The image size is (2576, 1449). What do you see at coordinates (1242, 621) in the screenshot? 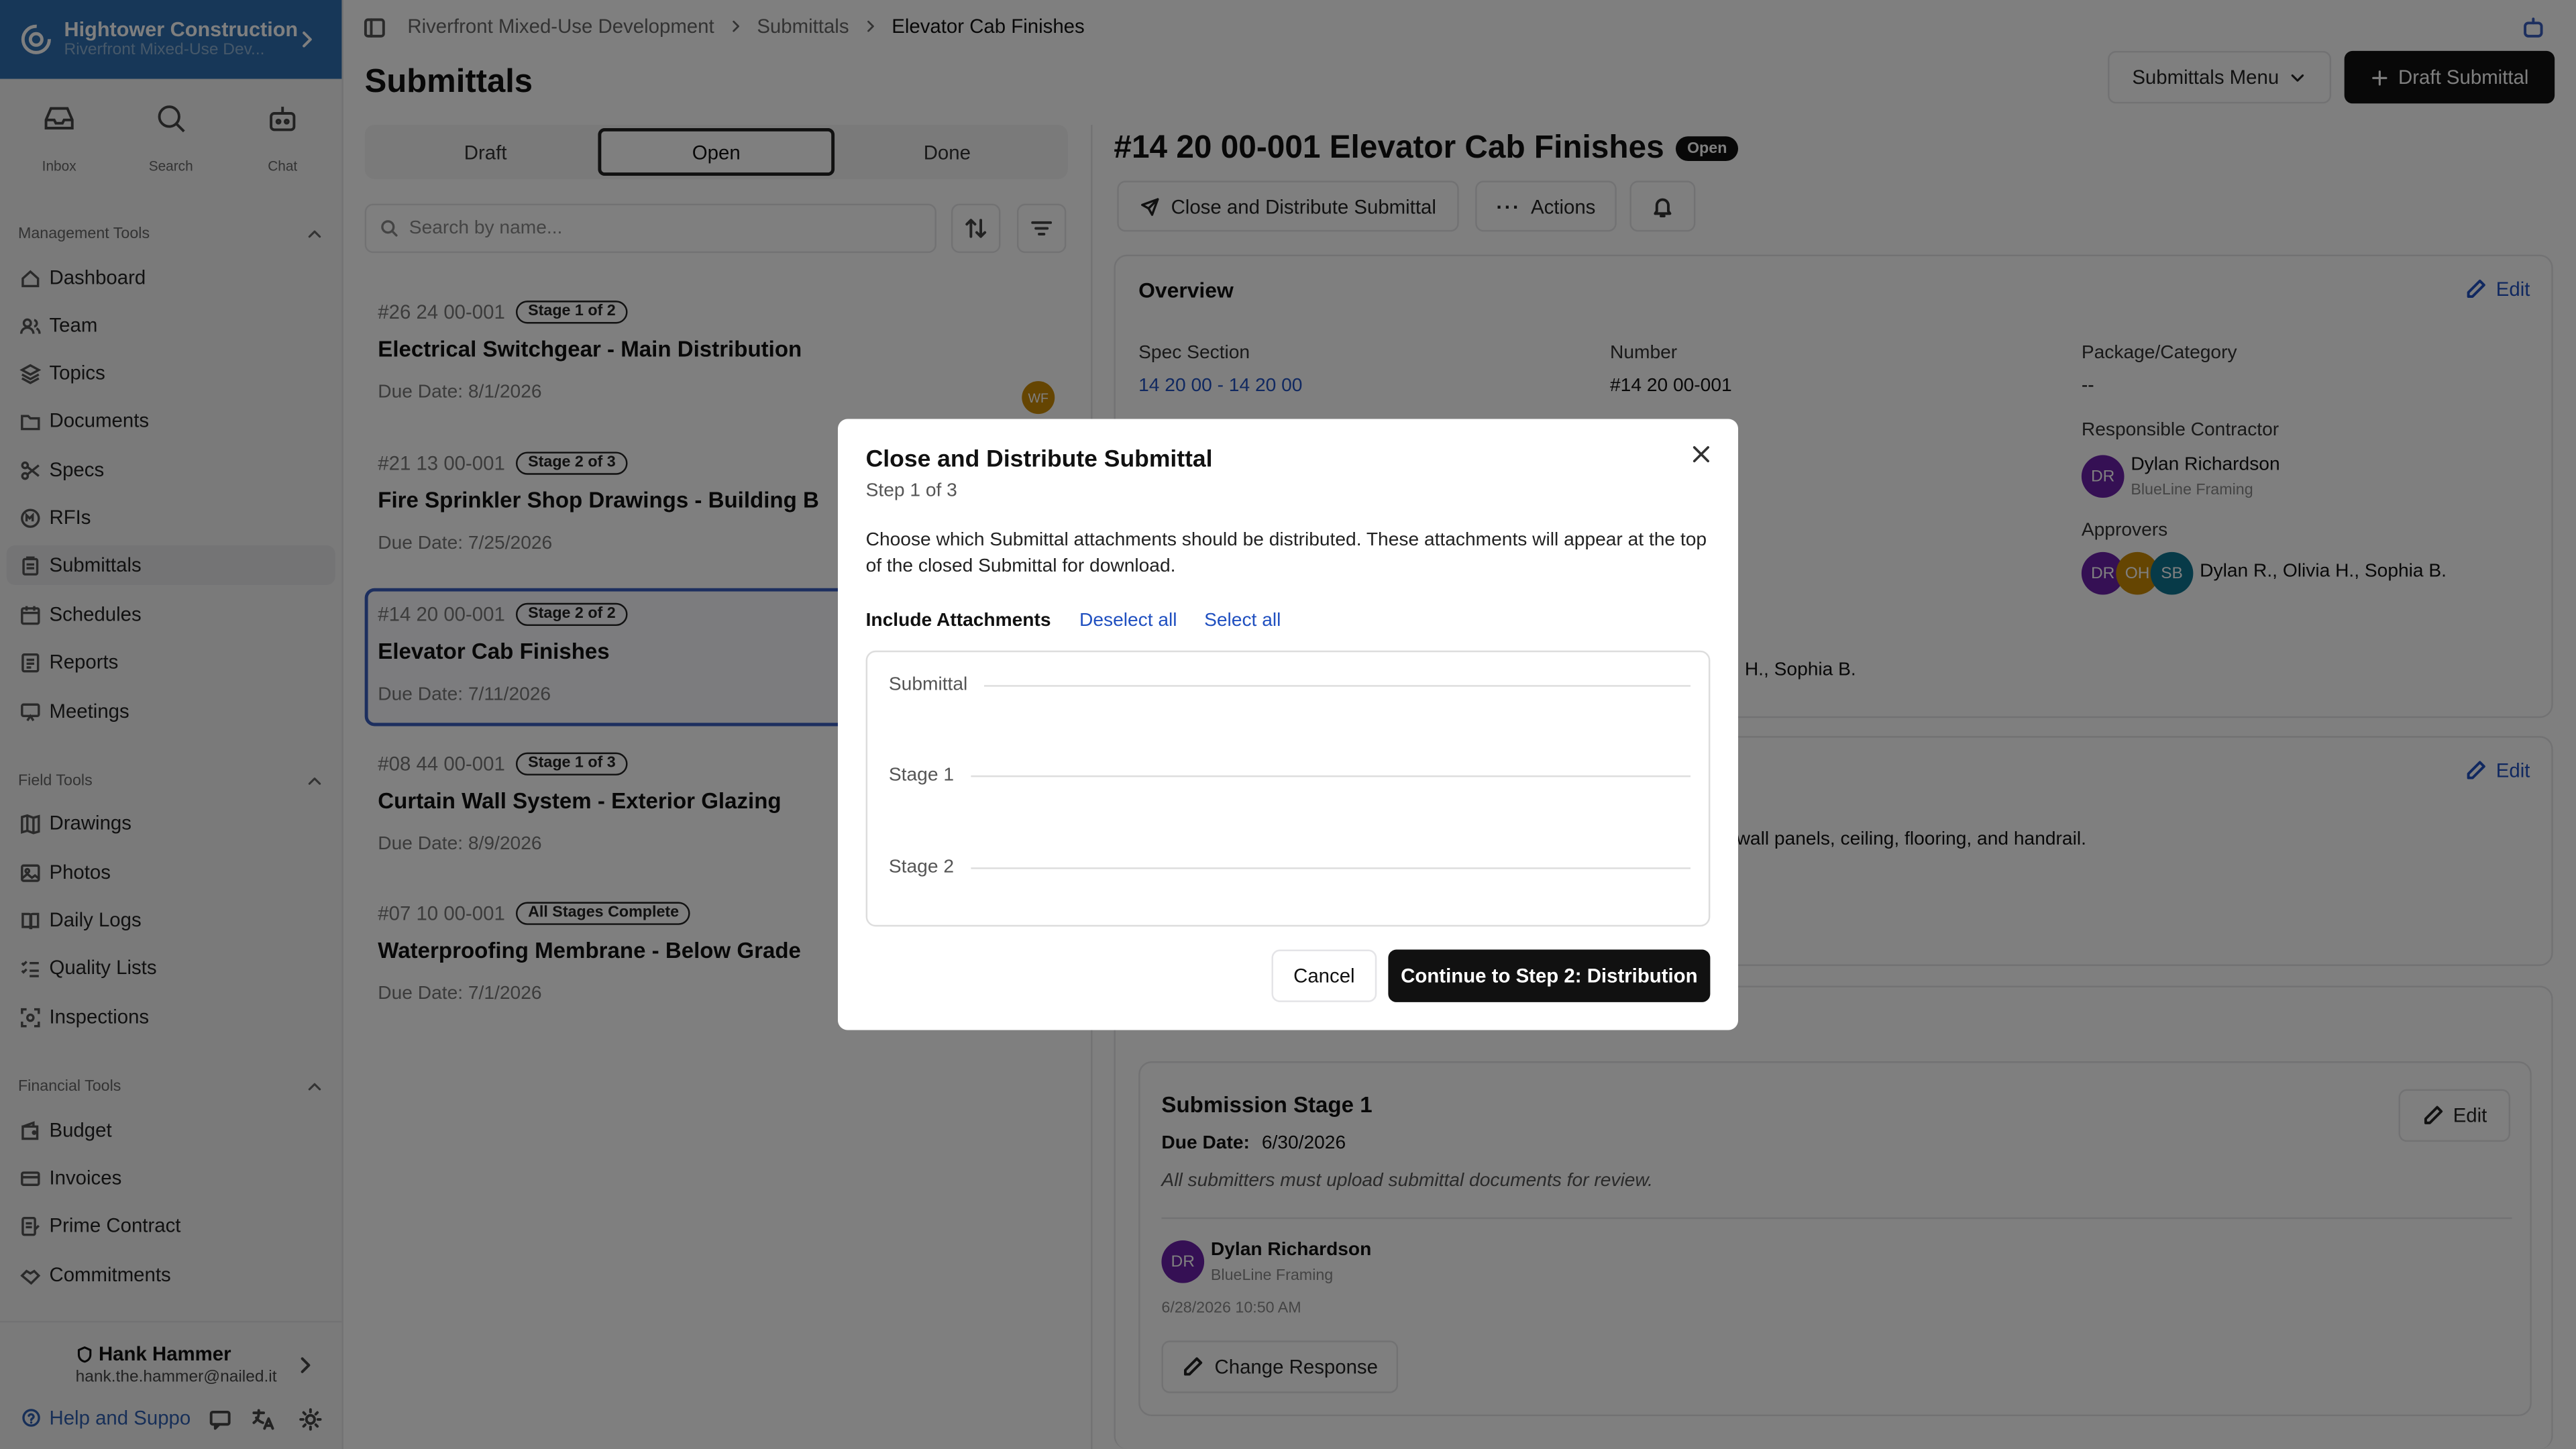
I see `select-all-link: Select all` at bounding box center [1242, 621].